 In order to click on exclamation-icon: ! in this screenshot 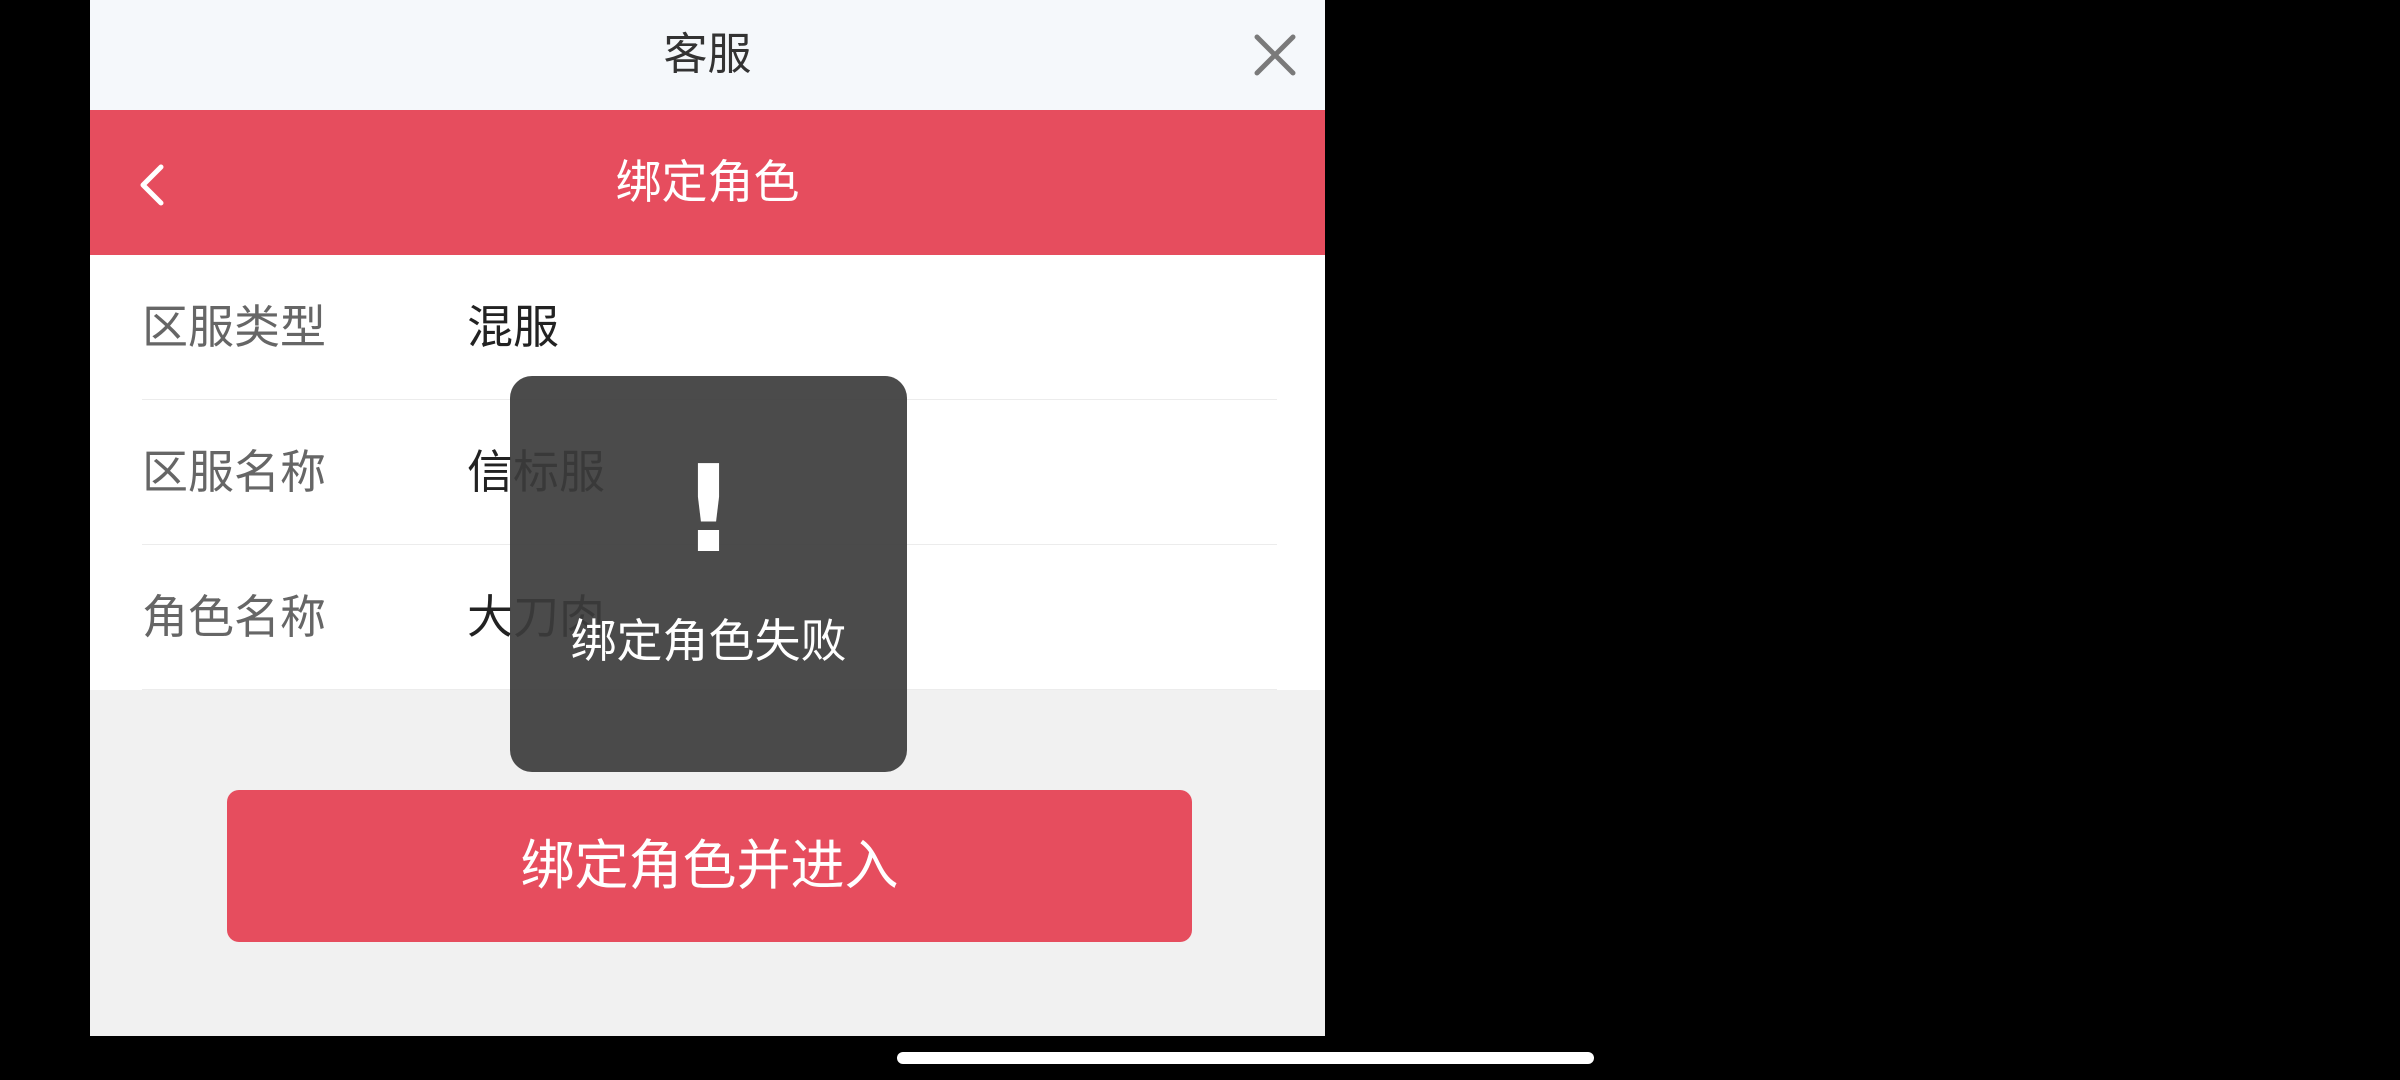, I will do `click(708, 510)`.